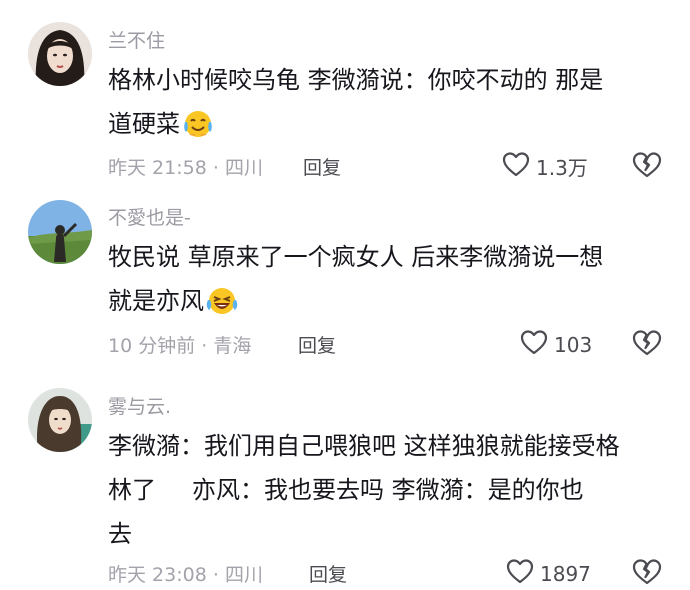  What do you see at coordinates (156, 301) in the screenshot?
I see `comment-text-fragment: 就是亦风` at bounding box center [156, 301].